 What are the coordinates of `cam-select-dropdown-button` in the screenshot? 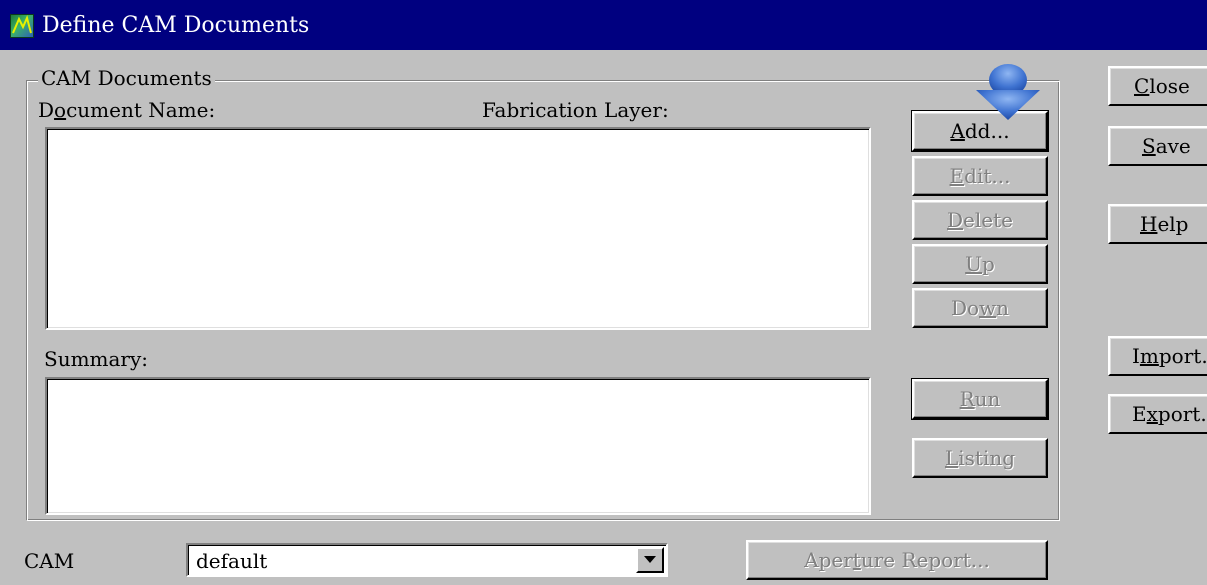 It's located at (650, 560).